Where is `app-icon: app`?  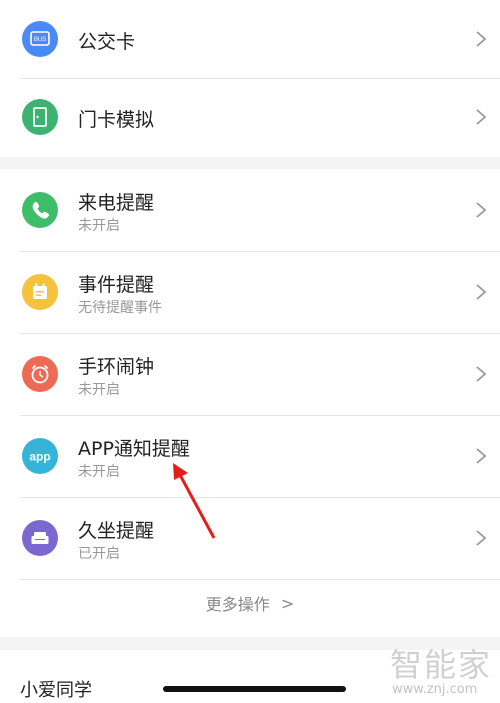 app-icon: app is located at coordinates (40, 456).